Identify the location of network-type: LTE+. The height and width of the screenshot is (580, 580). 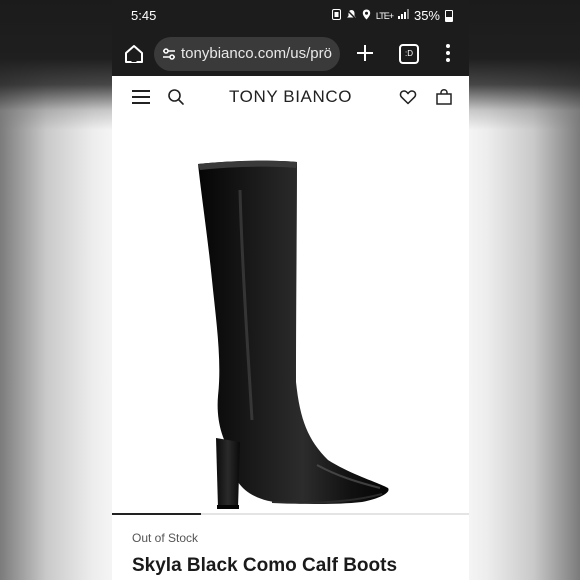
(384, 15).